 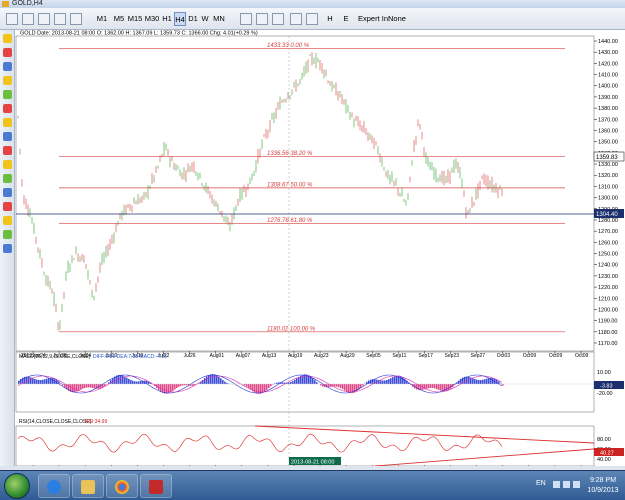 What do you see at coordinates (7, 192) in the screenshot?
I see `pitchfork-tool-icon` at bounding box center [7, 192].